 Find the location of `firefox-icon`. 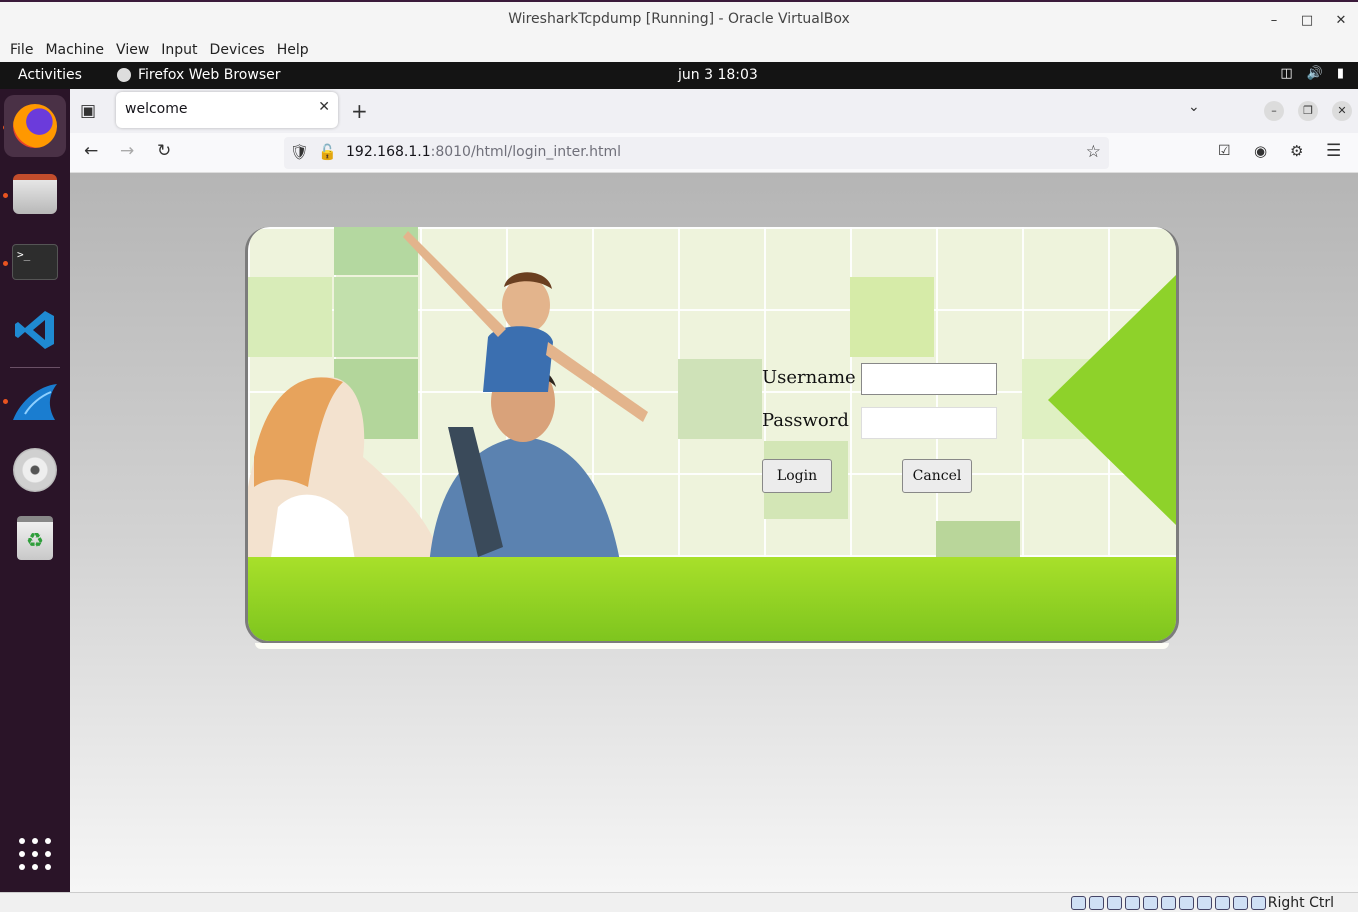

firefox-icon is located at coordinates (35, 126).